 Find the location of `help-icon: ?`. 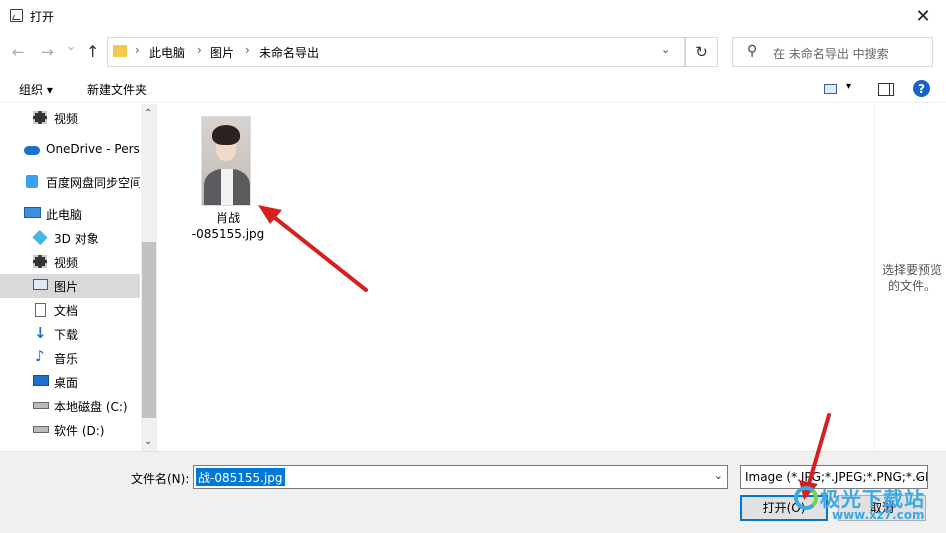

help-icon: ? is located at coordinates (921, 88).